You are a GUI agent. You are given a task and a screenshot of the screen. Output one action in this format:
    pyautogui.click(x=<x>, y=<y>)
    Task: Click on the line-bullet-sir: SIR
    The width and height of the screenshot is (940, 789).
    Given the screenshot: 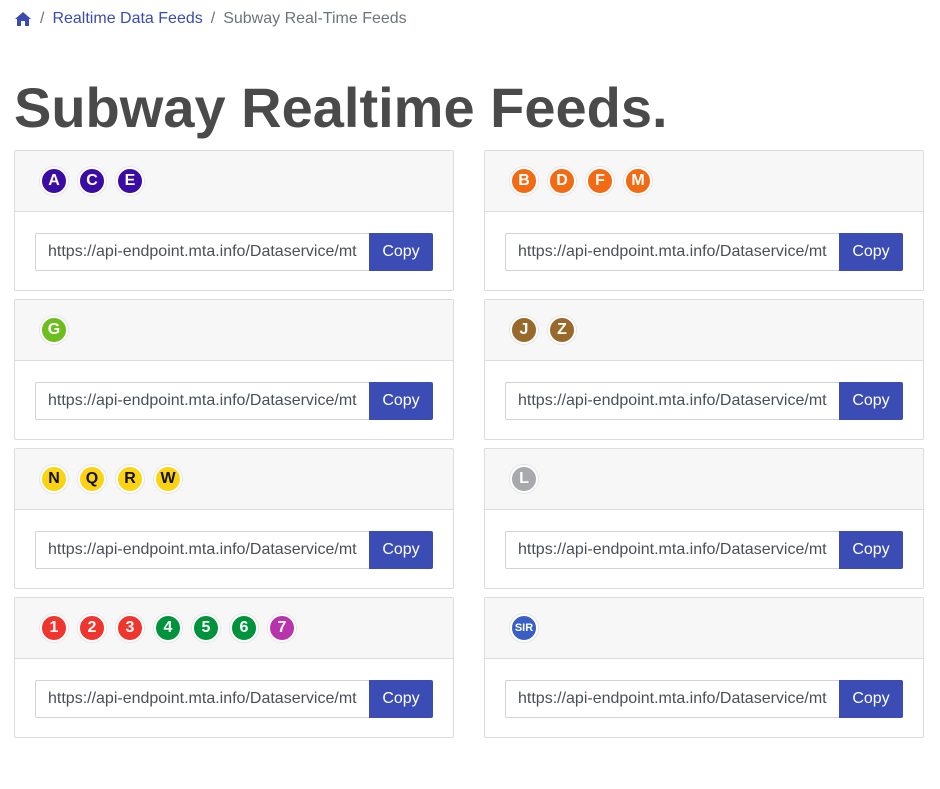 What is the action you would take?
    pyautogui.click(x=524, y=628)
    